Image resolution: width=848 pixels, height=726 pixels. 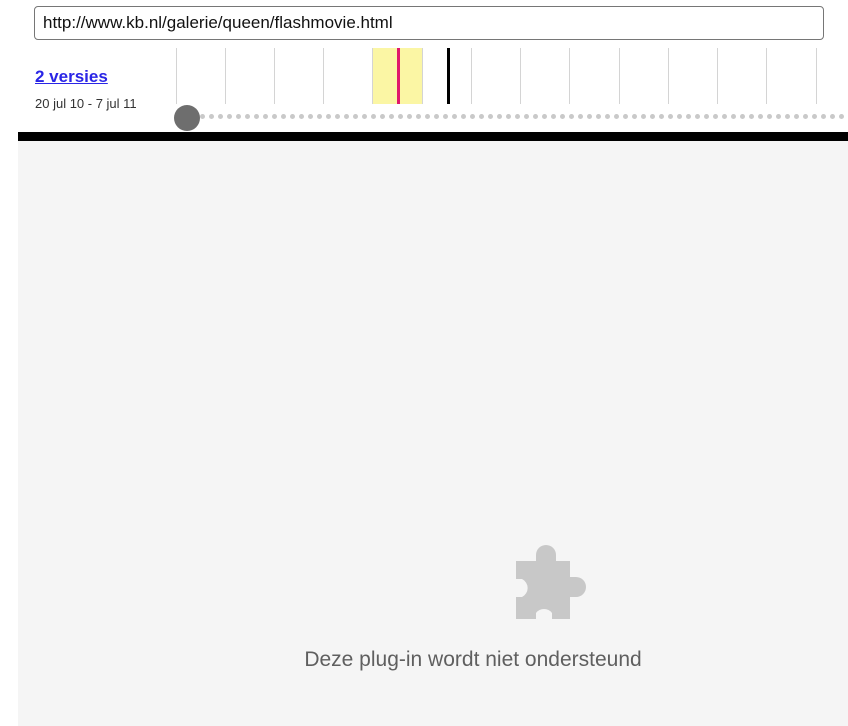 I want to click on timeline-track, so click(x=524, y=118).